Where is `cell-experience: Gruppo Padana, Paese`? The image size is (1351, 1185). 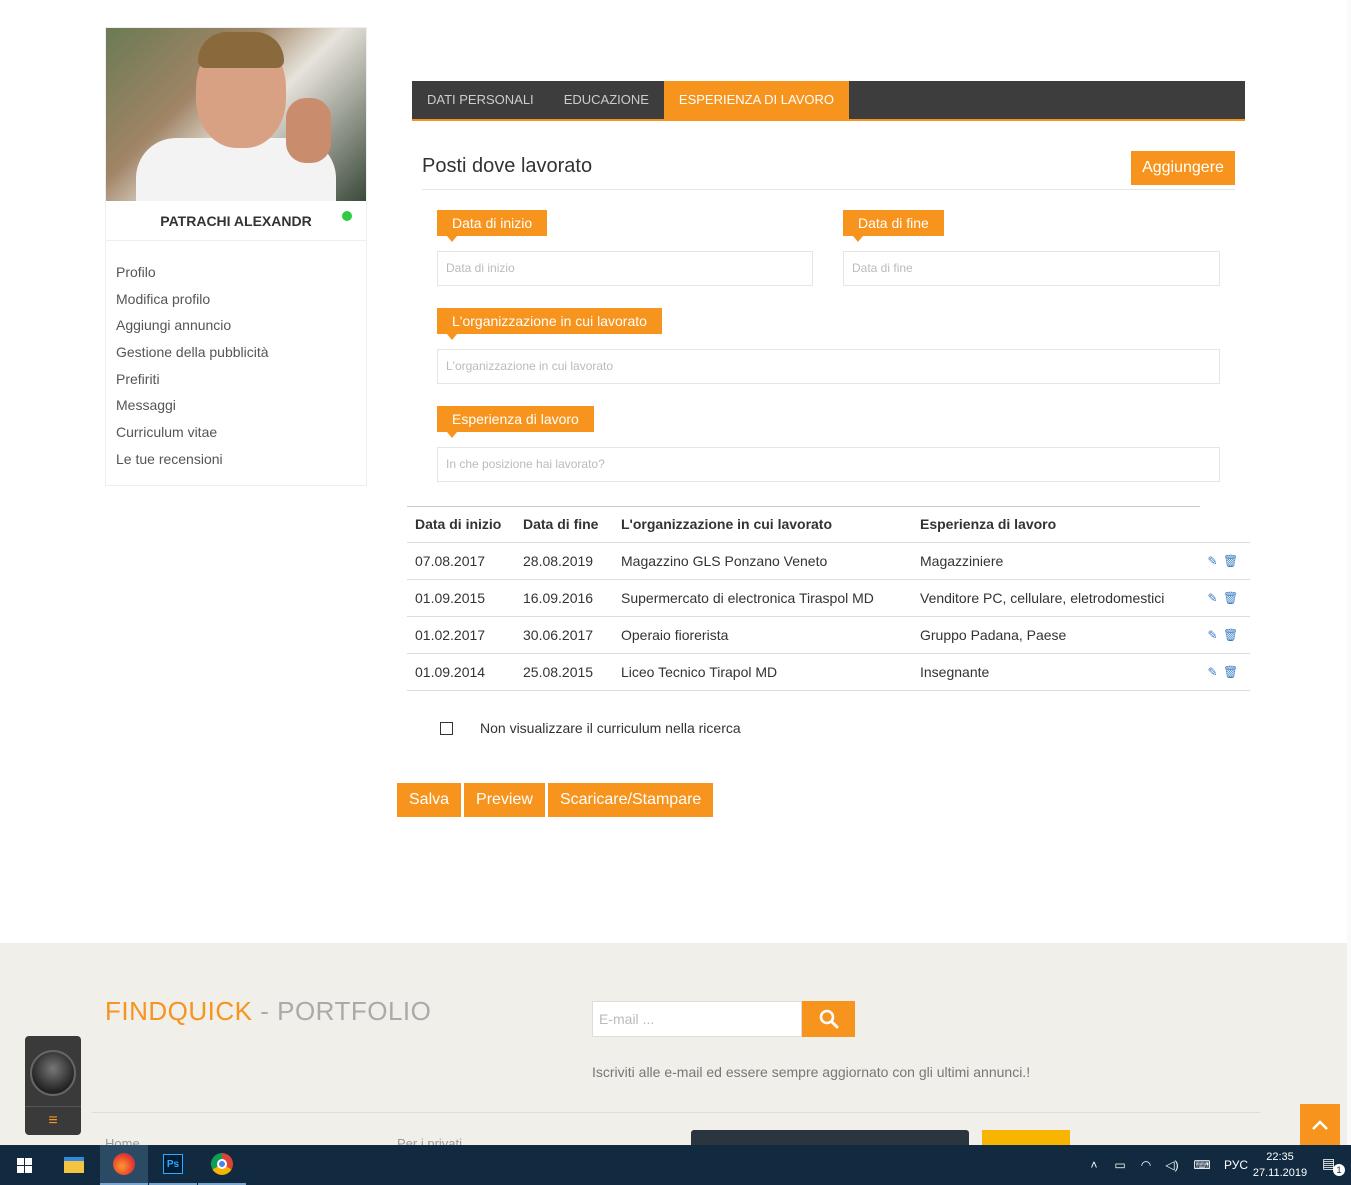 cell-experience: Gruppo Padana, Paese is located at coordinates (993, 635).